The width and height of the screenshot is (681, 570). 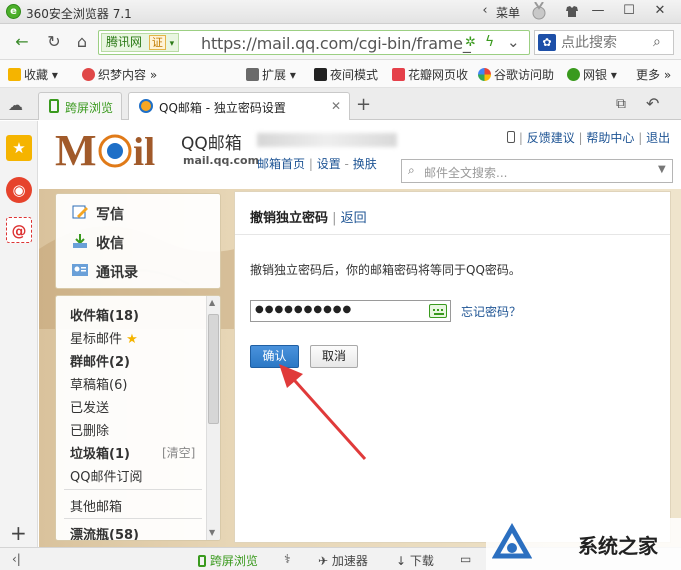 What do you see at coordinates (138, 241) in the screenshot?
I see `quick-actions-panel: 写信 收信 通讯录` at bounding box center [138, 241].